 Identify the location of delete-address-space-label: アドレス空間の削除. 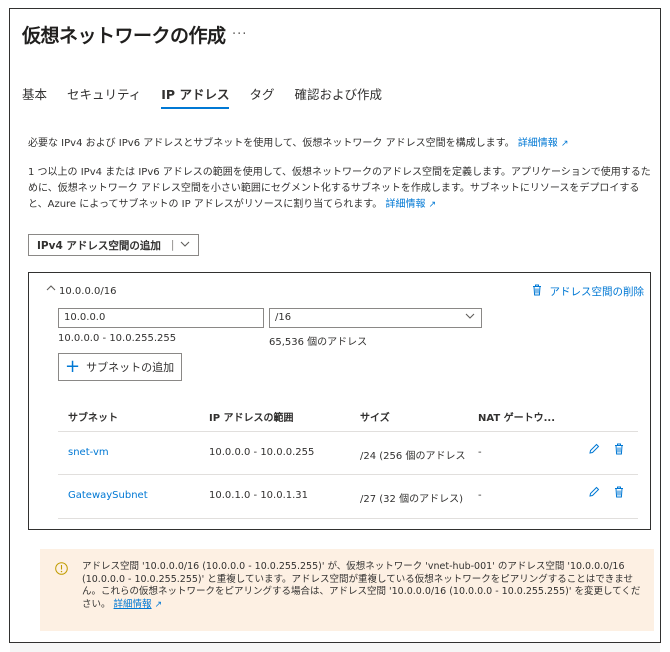
(597, 292).